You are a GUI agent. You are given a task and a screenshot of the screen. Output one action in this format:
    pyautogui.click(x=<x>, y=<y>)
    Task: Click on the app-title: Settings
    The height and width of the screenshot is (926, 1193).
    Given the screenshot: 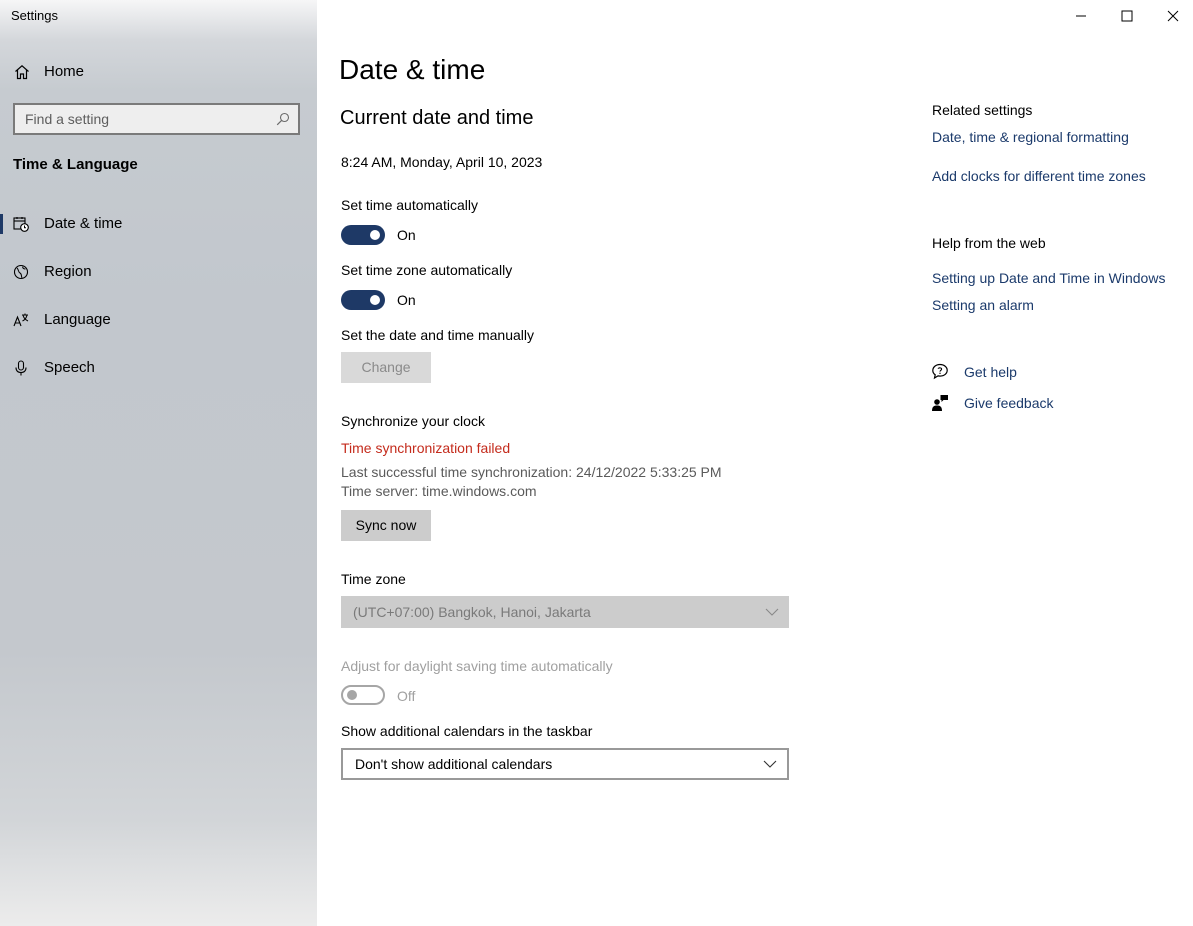 What is the action you would take?
    pyautogui.click(x=34, y=15)
    